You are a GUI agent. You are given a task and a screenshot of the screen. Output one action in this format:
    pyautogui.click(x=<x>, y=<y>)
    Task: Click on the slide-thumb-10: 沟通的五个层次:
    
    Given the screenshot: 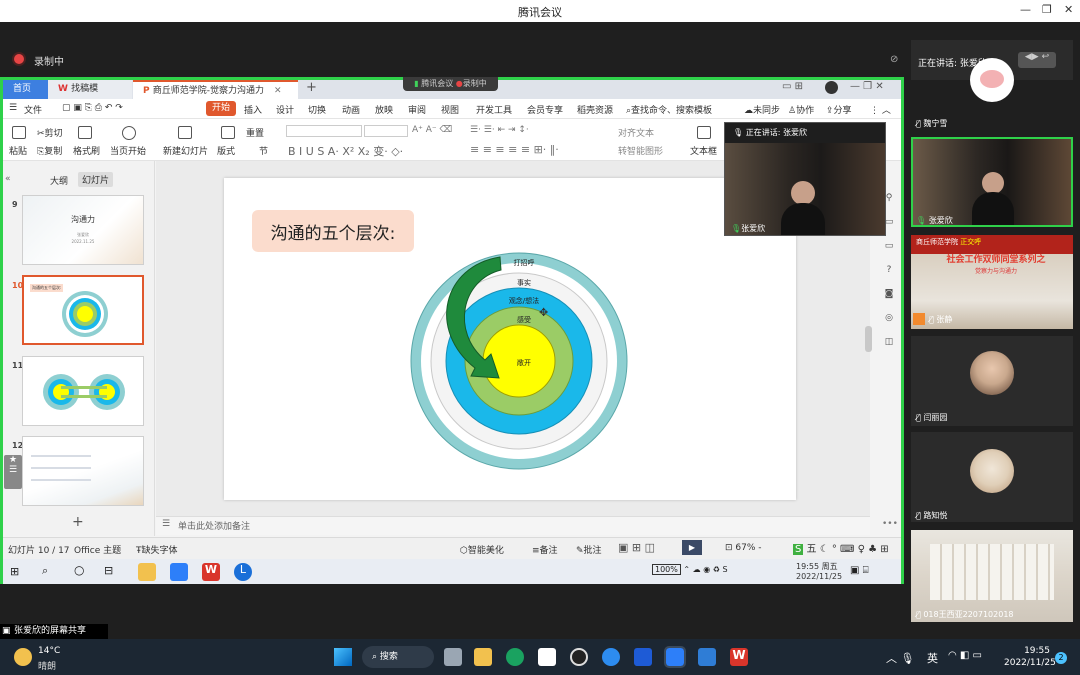 What is the action you would take?
    pyautogui.click(x=83, y=310)
    